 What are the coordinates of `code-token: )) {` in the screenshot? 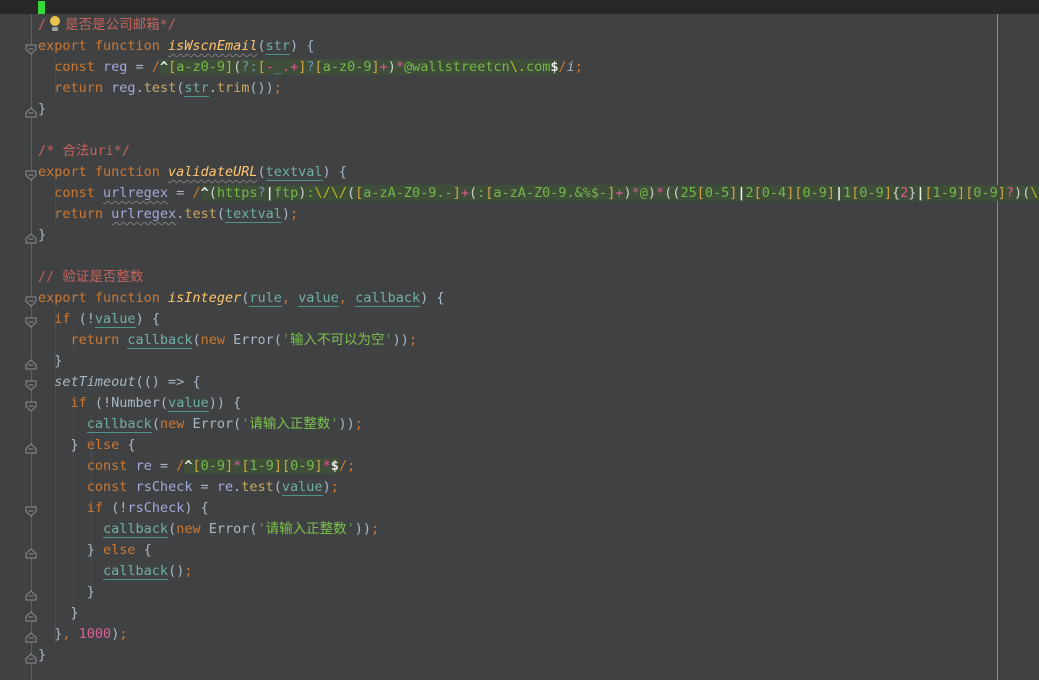 It's located at (225, 403).